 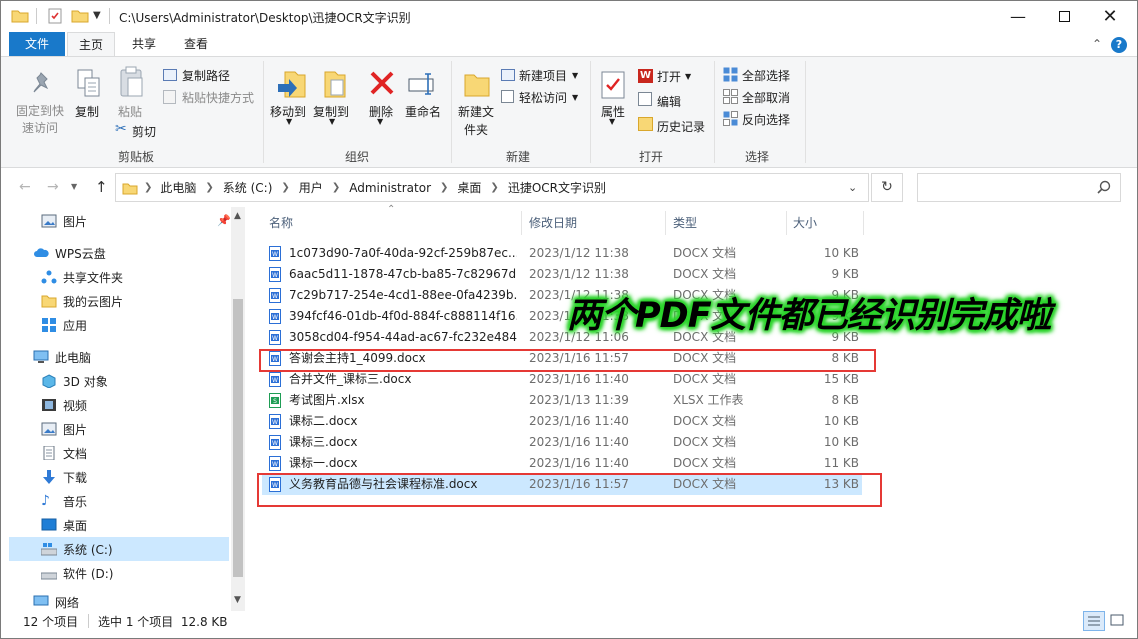 I want to click on select-none-icon, so click(x=730, y=96).